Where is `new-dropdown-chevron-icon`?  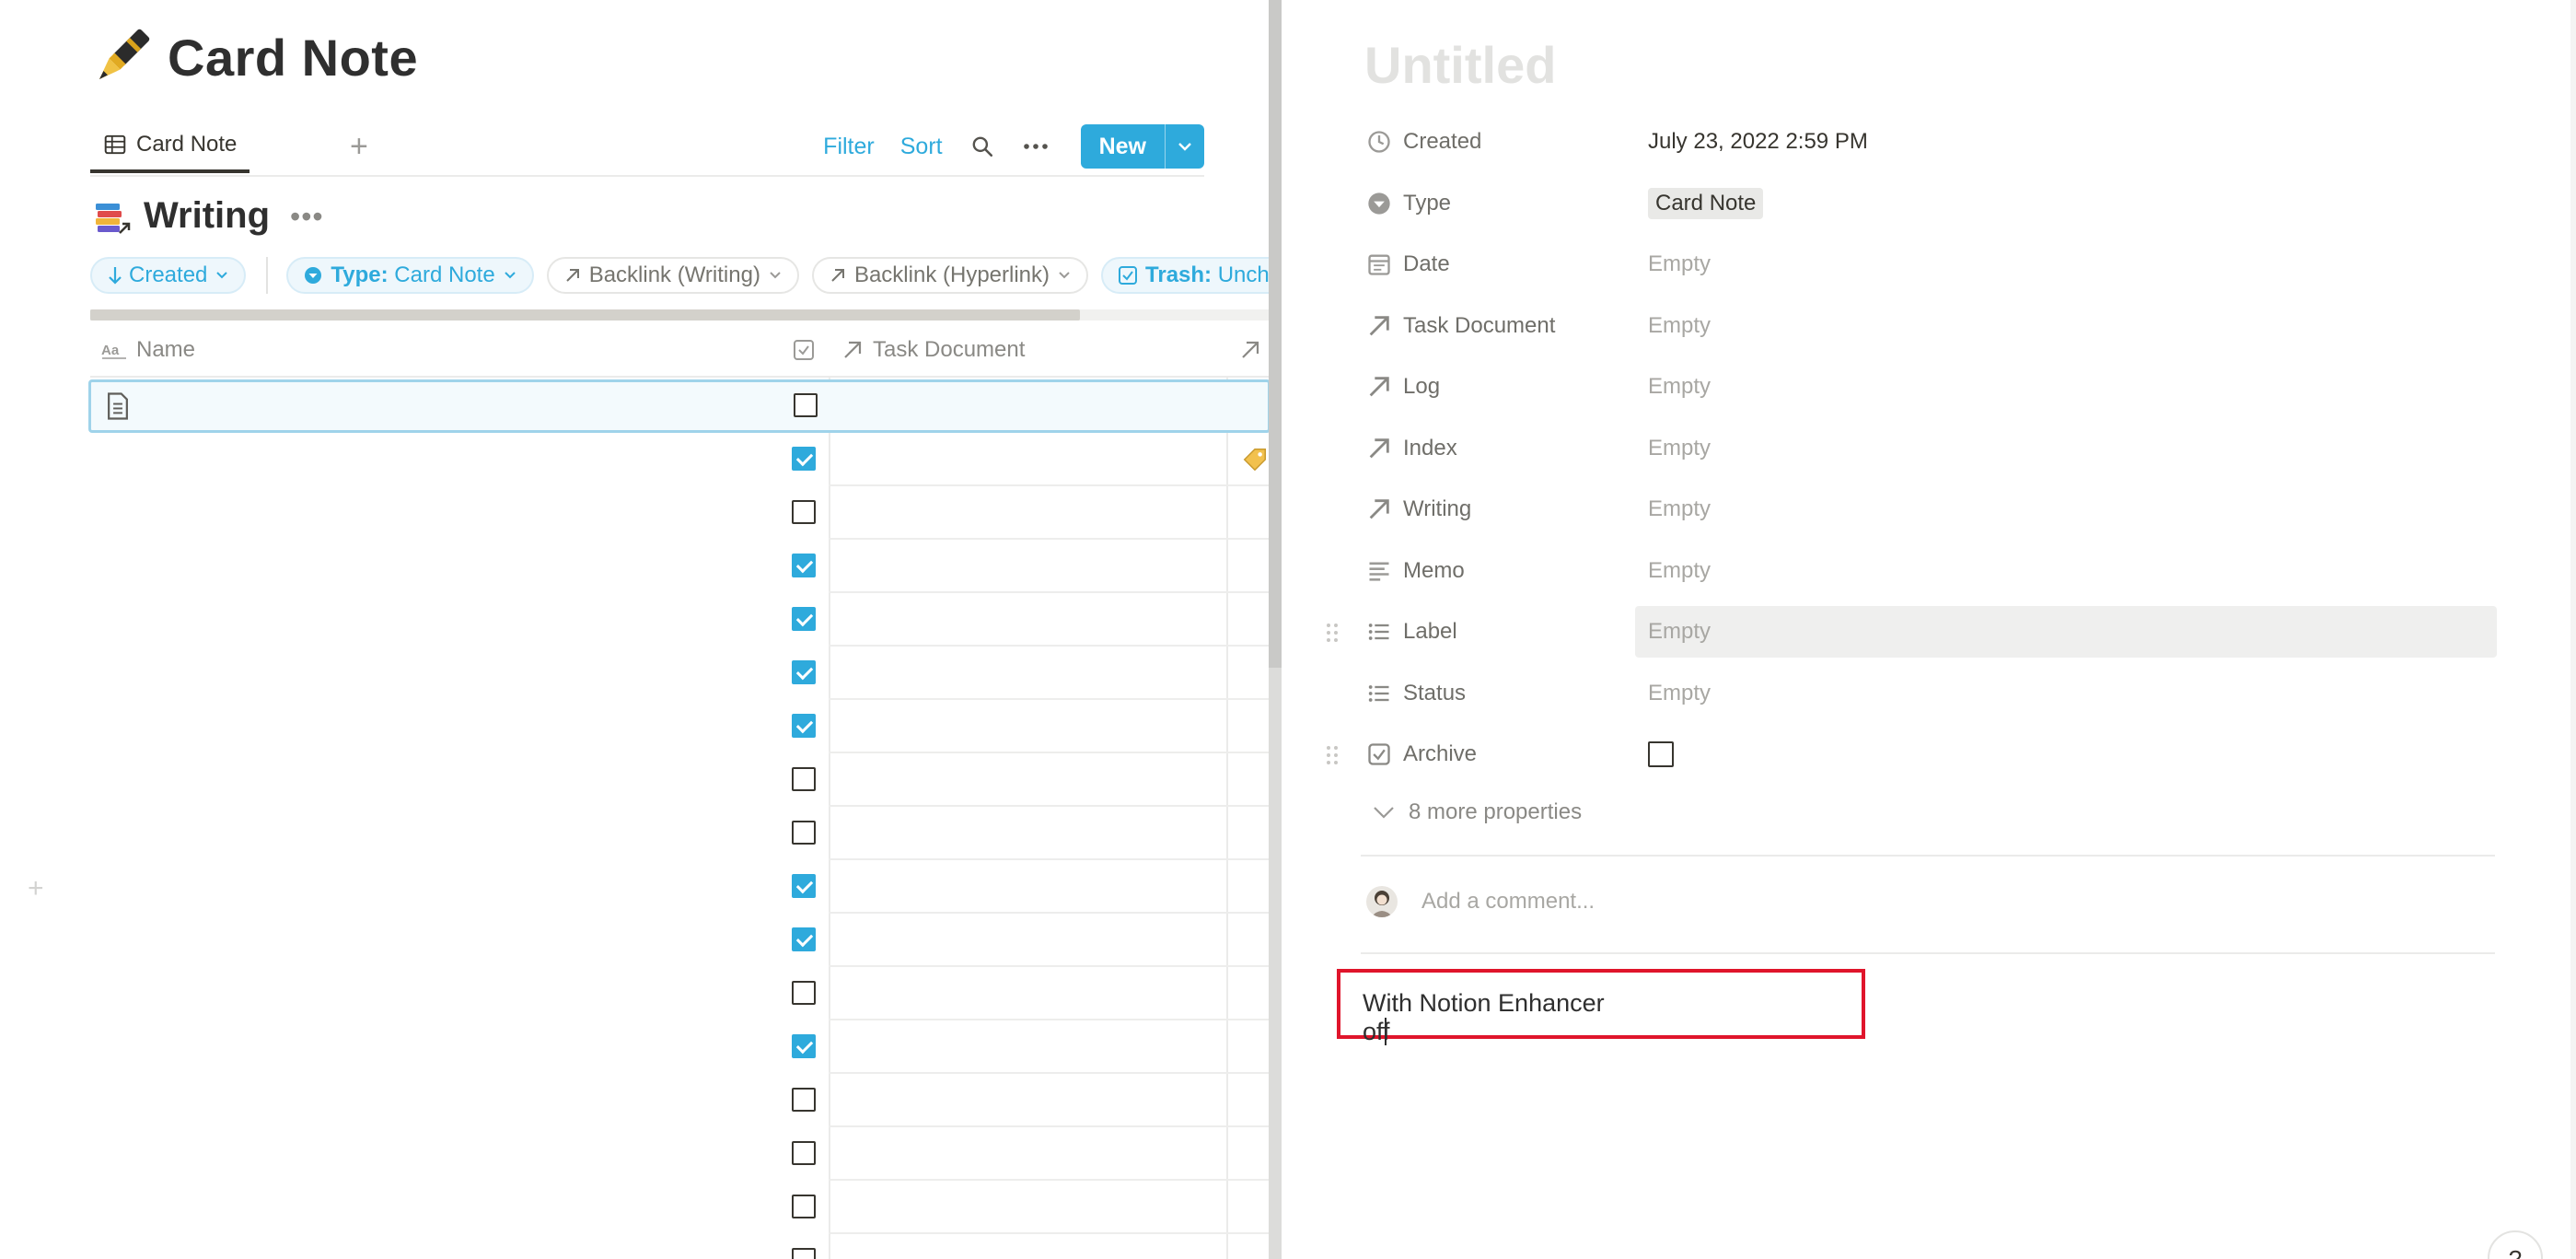 new-dropdown-chevron-icon is located at coordinates (1184, 146).